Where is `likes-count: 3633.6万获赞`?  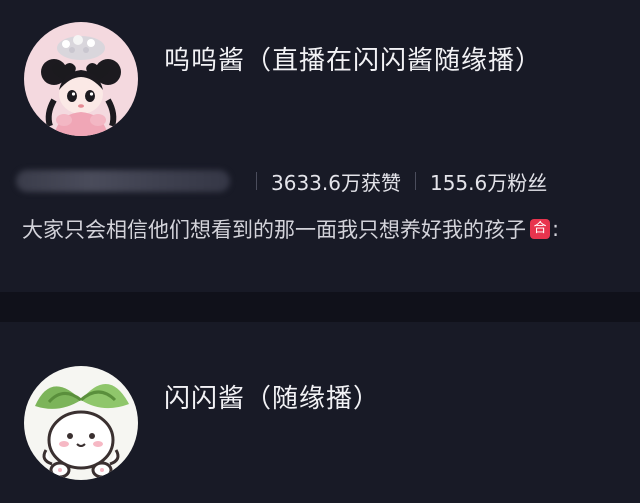 likes-count: 3633.6万获赞 is located at coordinates (336, 182).